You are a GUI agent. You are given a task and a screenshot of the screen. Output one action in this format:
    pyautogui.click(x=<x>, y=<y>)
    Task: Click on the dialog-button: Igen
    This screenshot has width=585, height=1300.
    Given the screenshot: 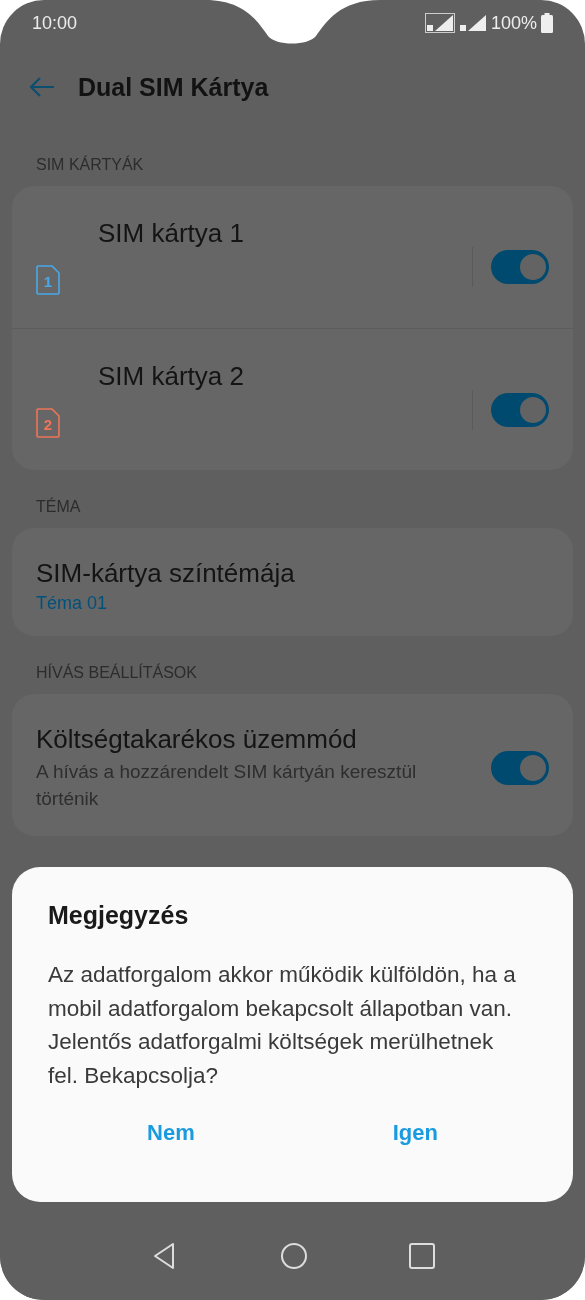 What is the action you would take?
    pyautogui.click(x=415, y=1133)
    